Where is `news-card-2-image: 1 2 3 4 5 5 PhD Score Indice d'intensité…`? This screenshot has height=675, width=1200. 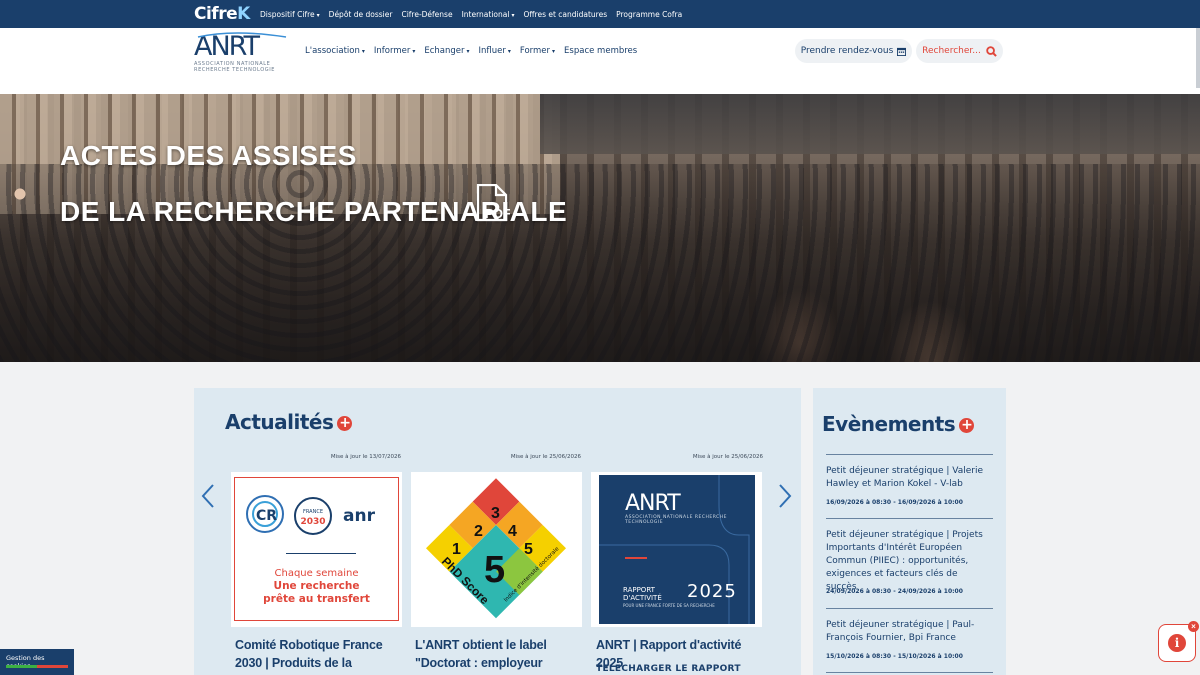
news-card-2-image: 1 2 3 4 5 5 PhD Score Indice d'intensité… is located at coordinates (496, 549).